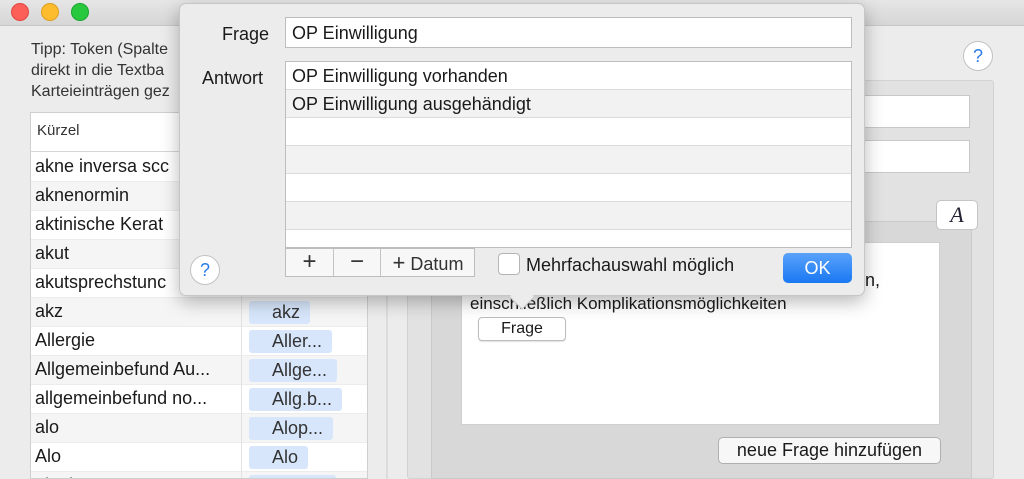 The height and width of the screenshot is (479, 1024). What do you see at coordinates (568, 104) in the screenshot?
I see `answer-row: OP Einwilligung ausgehändigt` at bounding box center [568, 104].